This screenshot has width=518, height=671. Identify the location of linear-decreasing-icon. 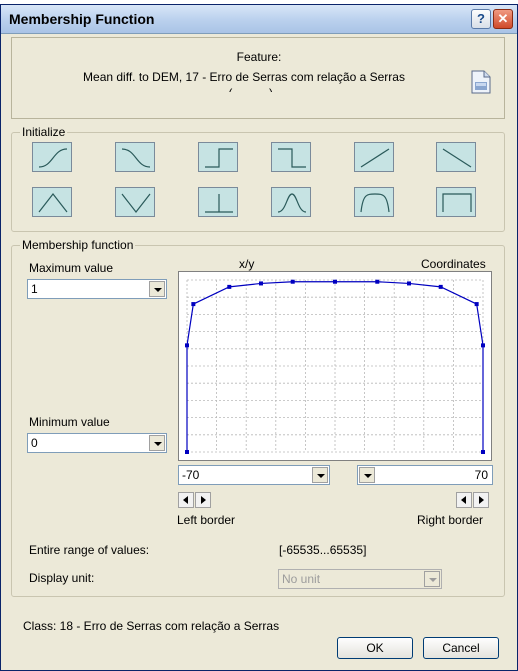
(456, 157).